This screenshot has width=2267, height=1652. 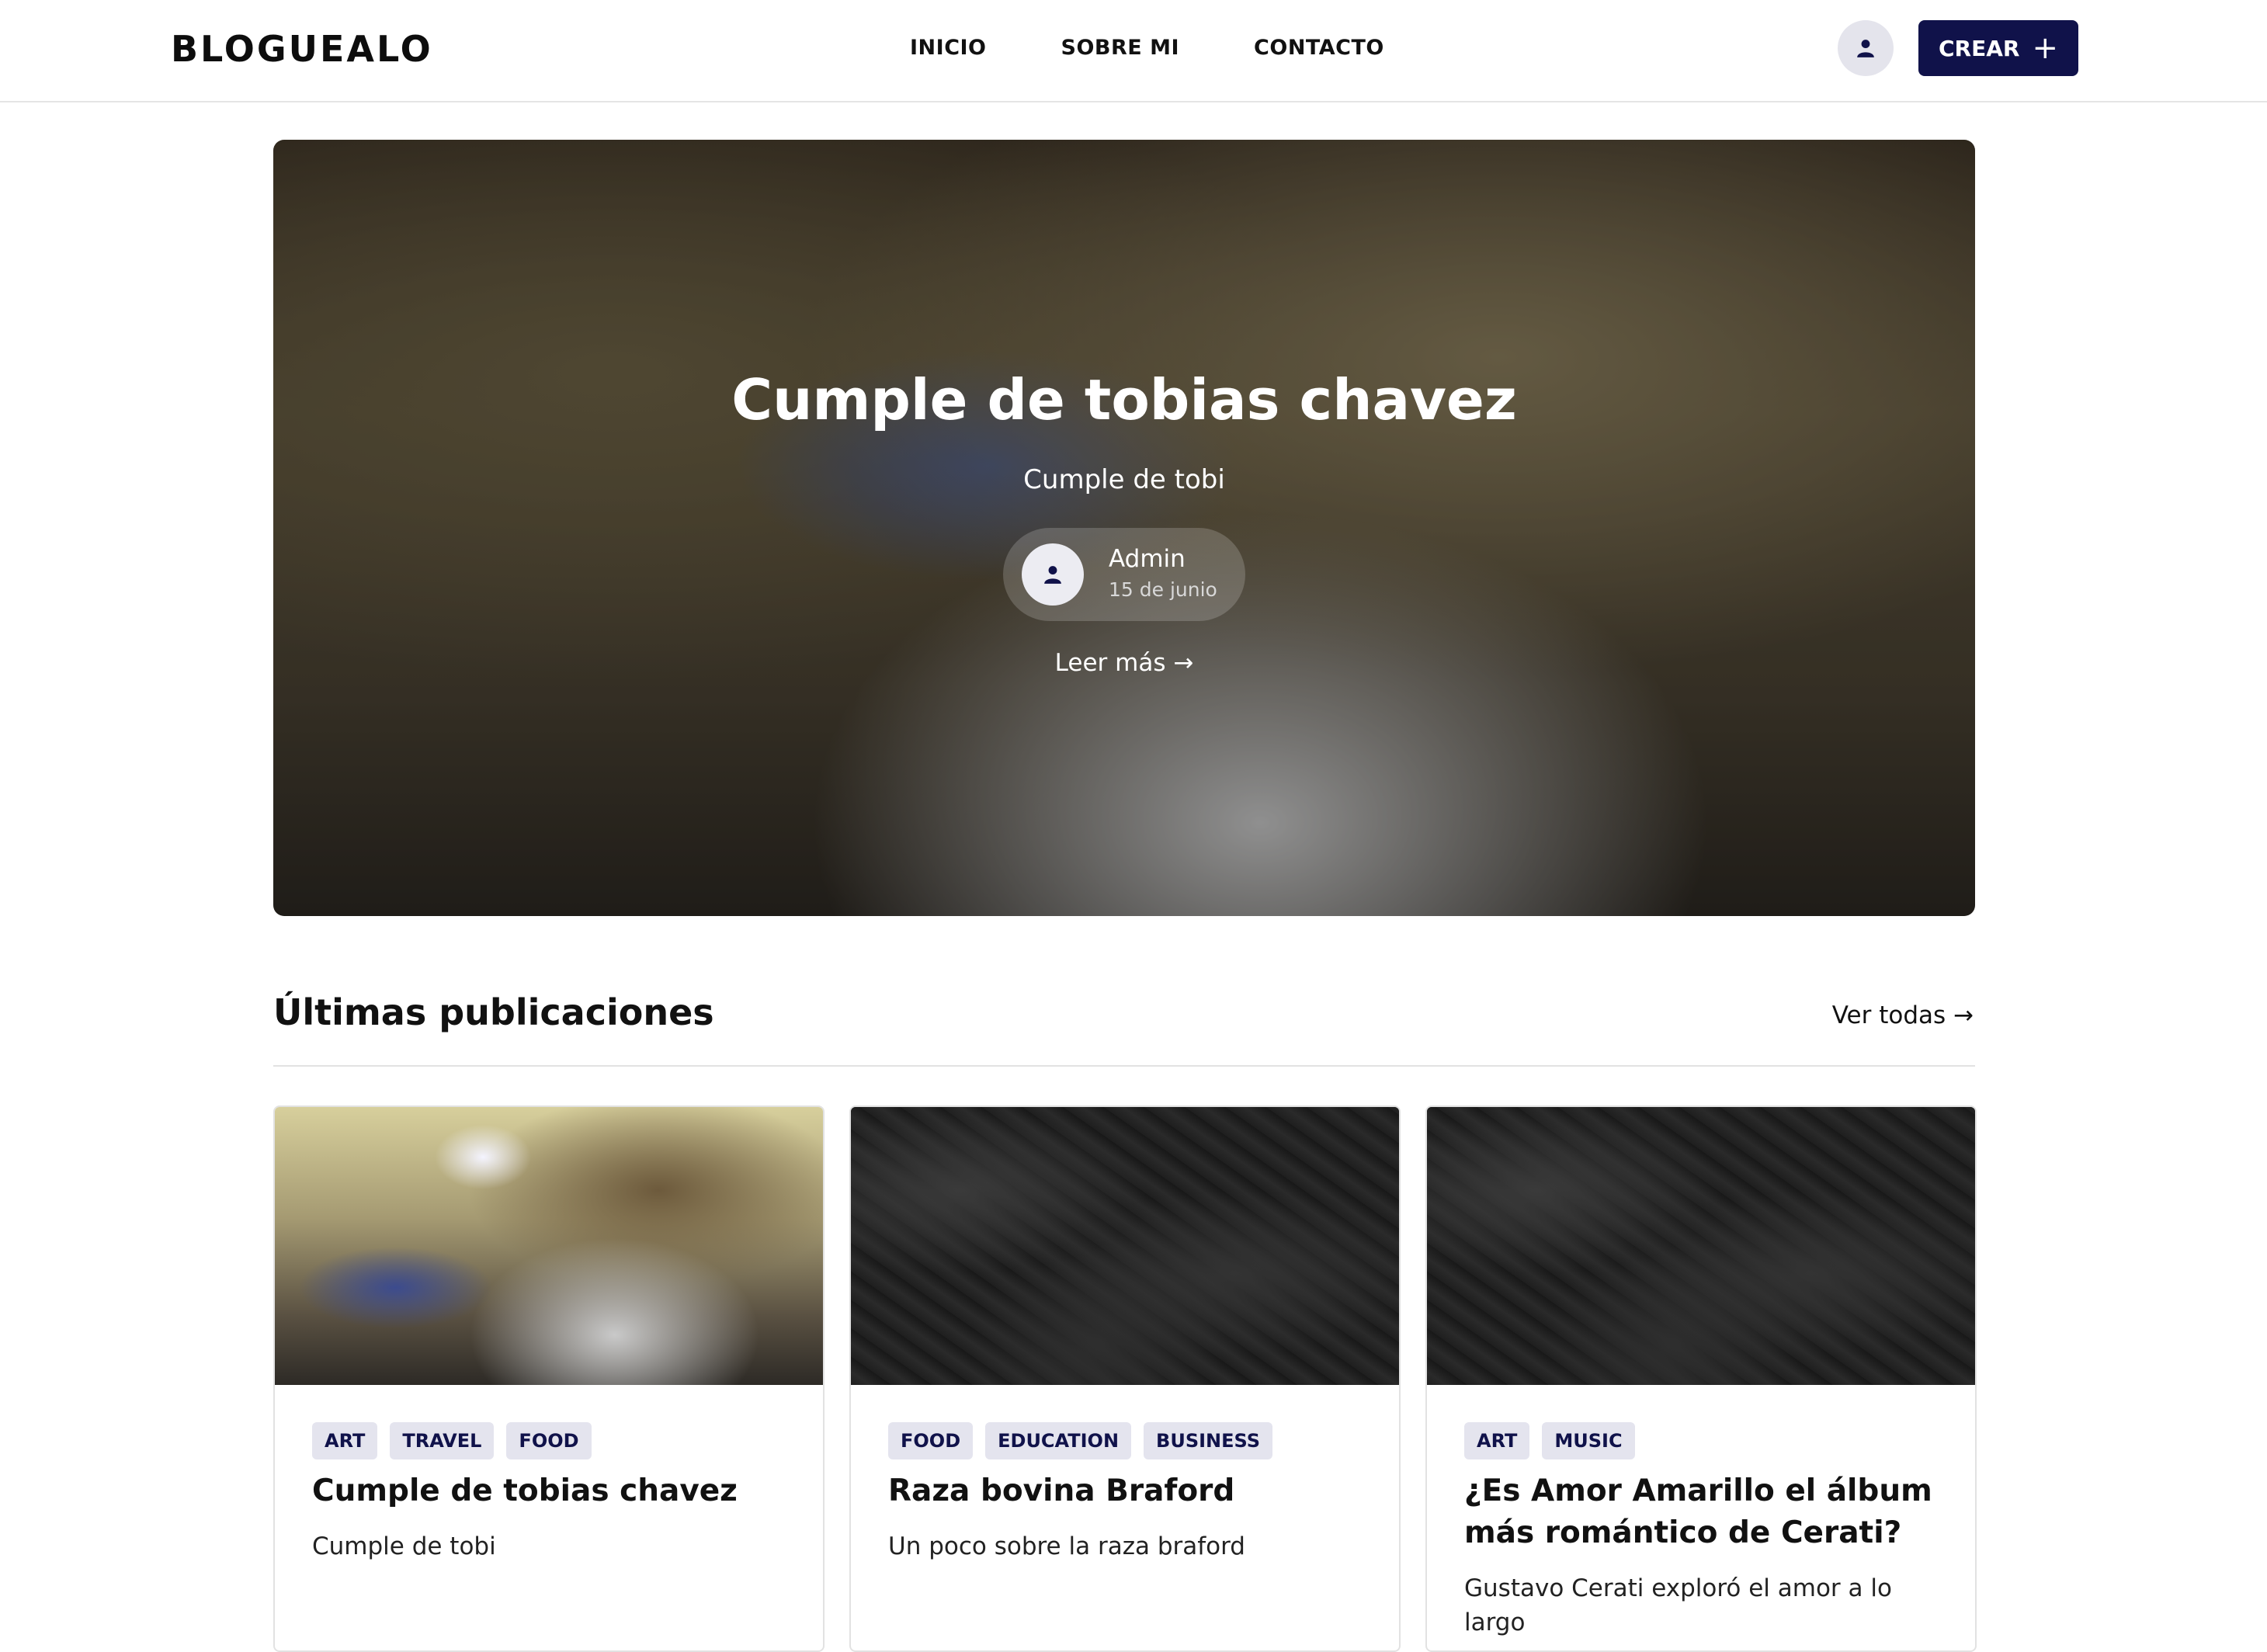 What do you see at coordinates (1319, 48) in the screenshot?
I see `nav-contacto: CONTACTO` at bounding box center [1319, 48].